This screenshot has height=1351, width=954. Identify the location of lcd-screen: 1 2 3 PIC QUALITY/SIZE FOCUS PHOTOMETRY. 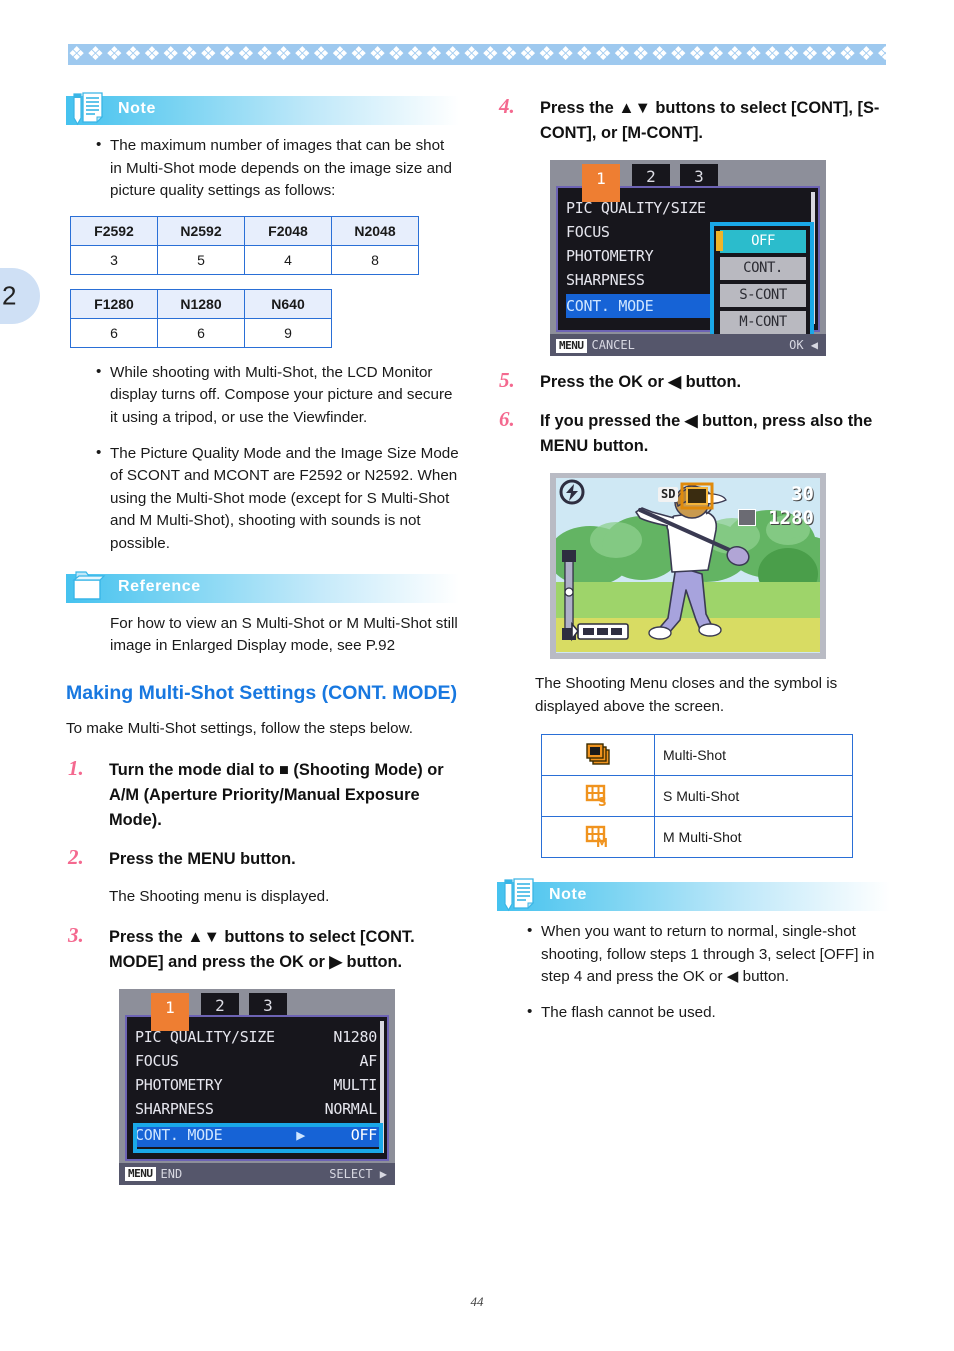
(688, 258).